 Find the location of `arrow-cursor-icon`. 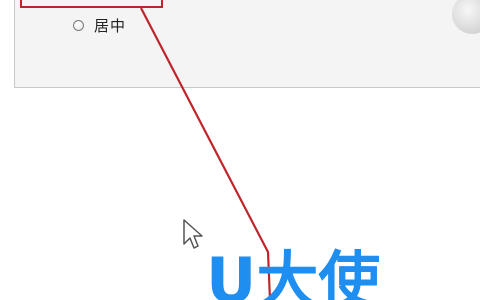

arrow-cursor-icon is located at coordinates (193, 234).